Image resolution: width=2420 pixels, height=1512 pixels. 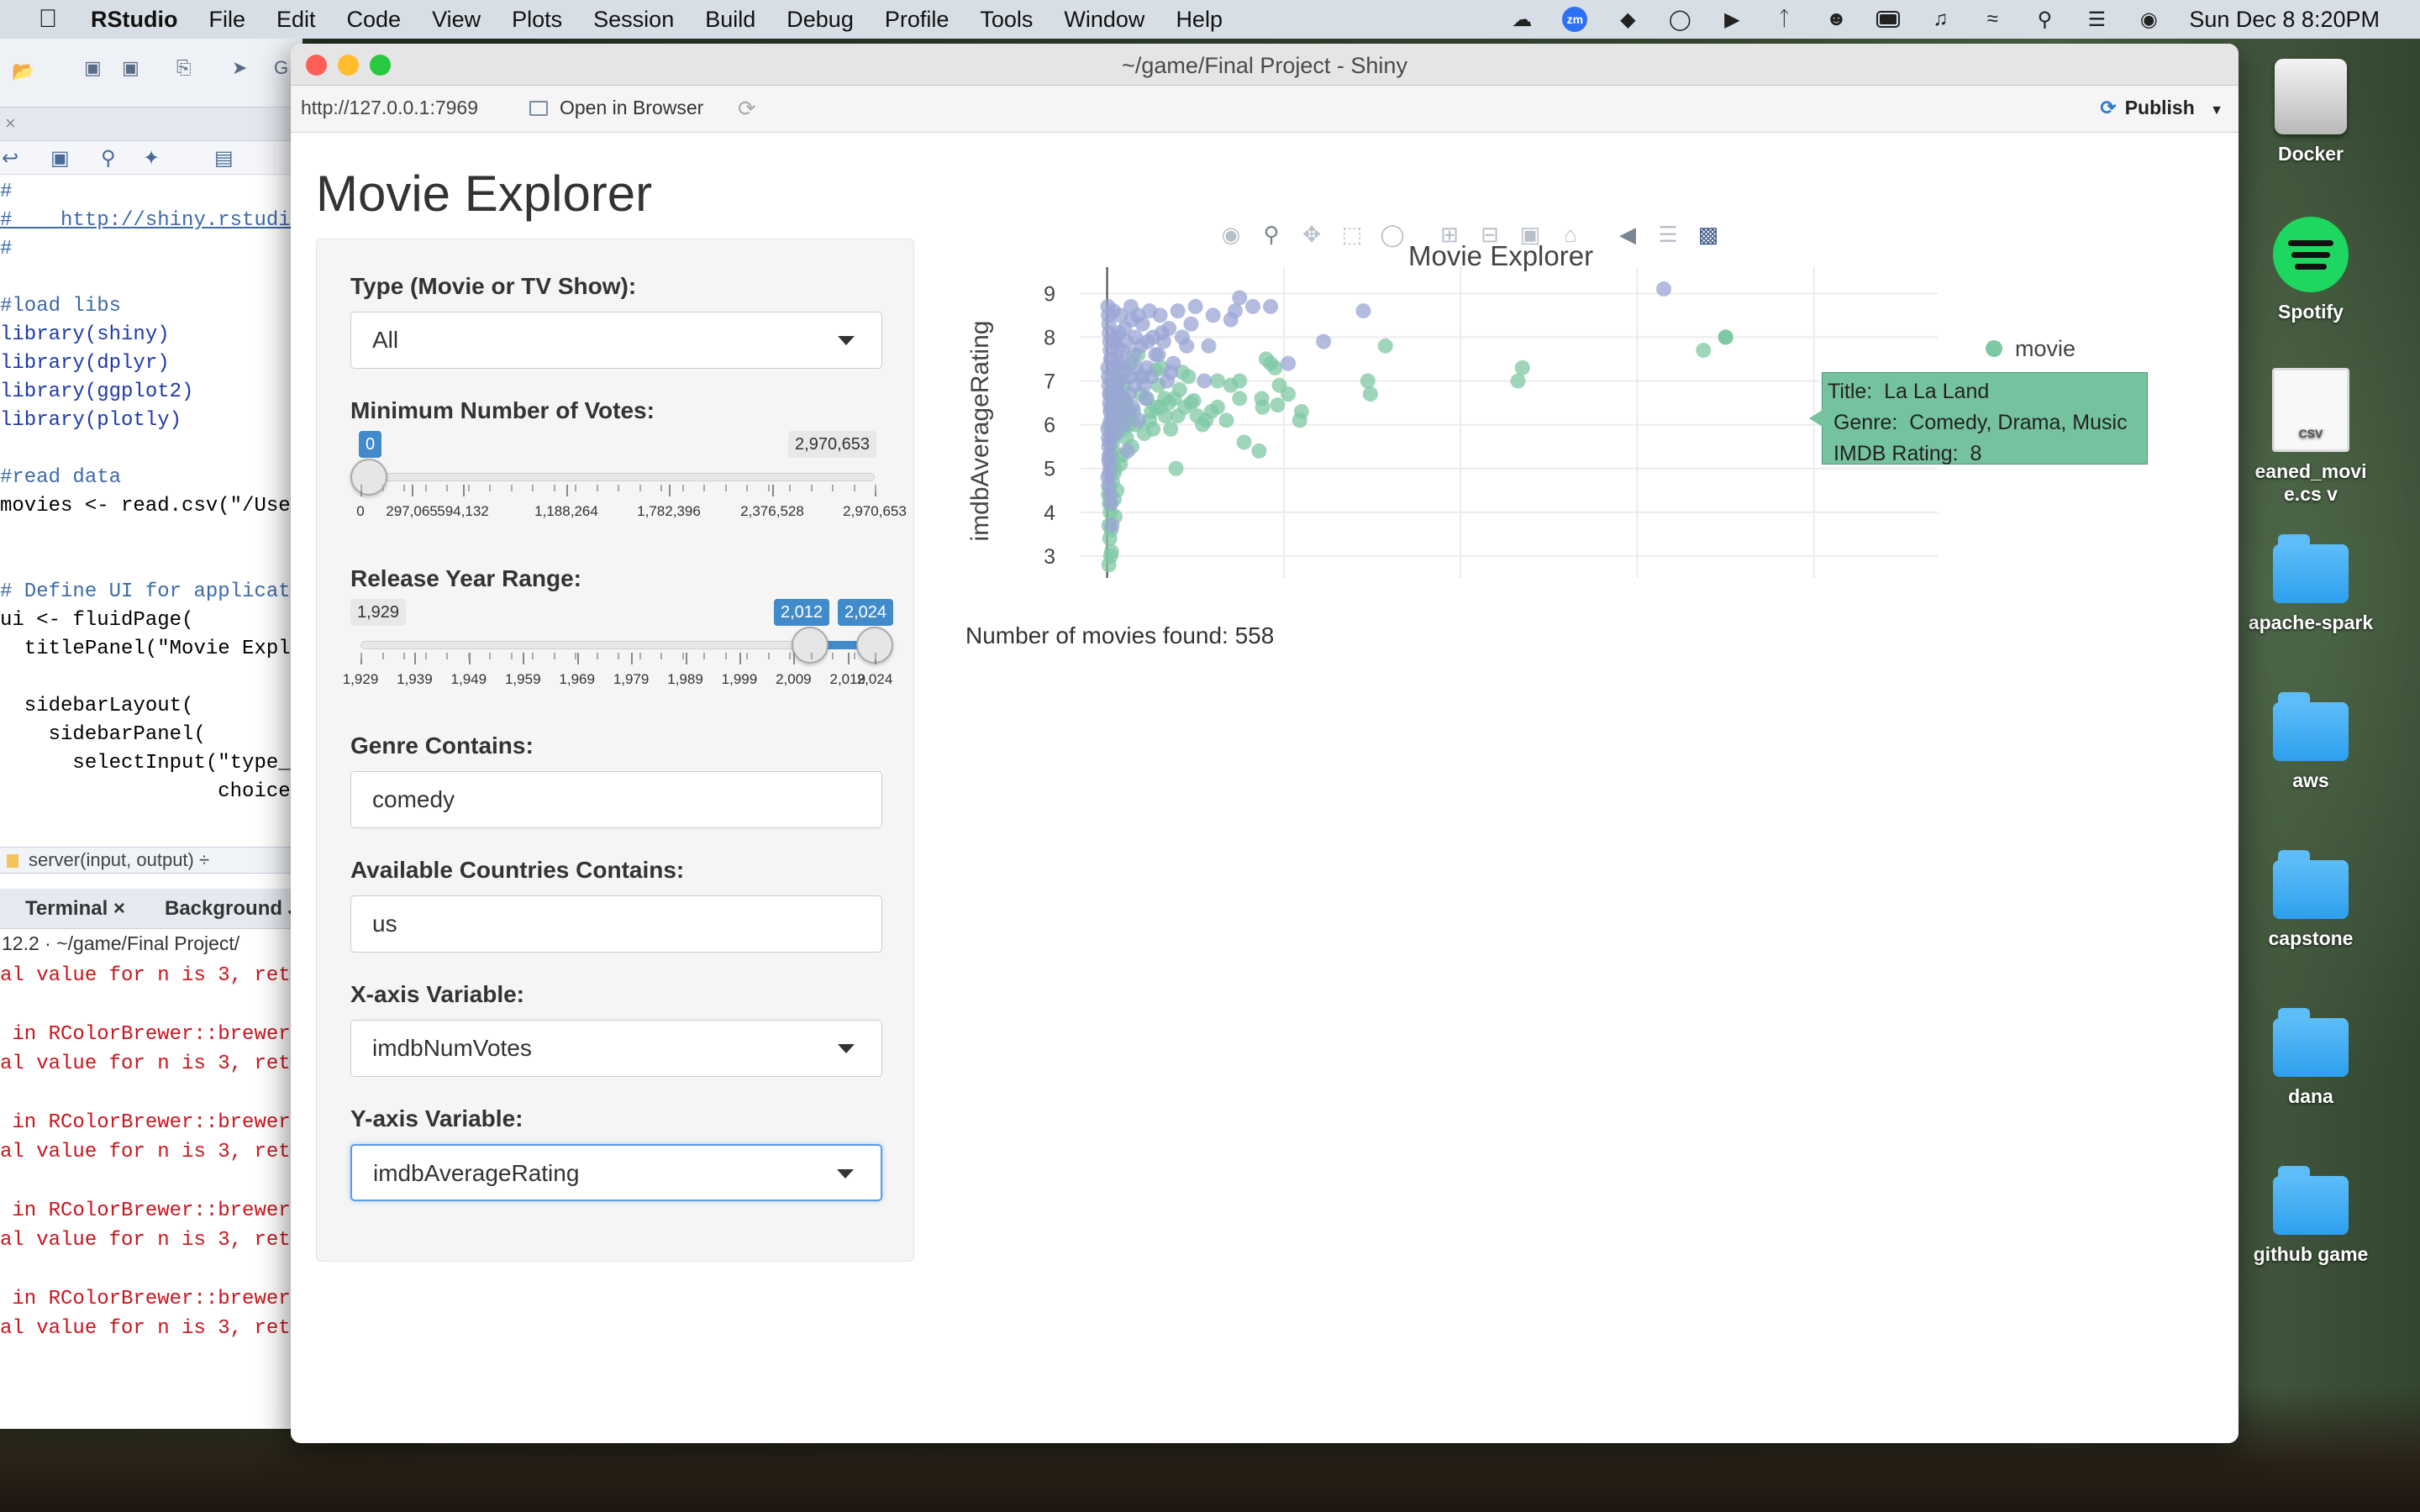 What do you see at coordinates (75, 909) in the screenshot?
I see `tab-terminal: Terminal ×` at bounding box center [75, 909].